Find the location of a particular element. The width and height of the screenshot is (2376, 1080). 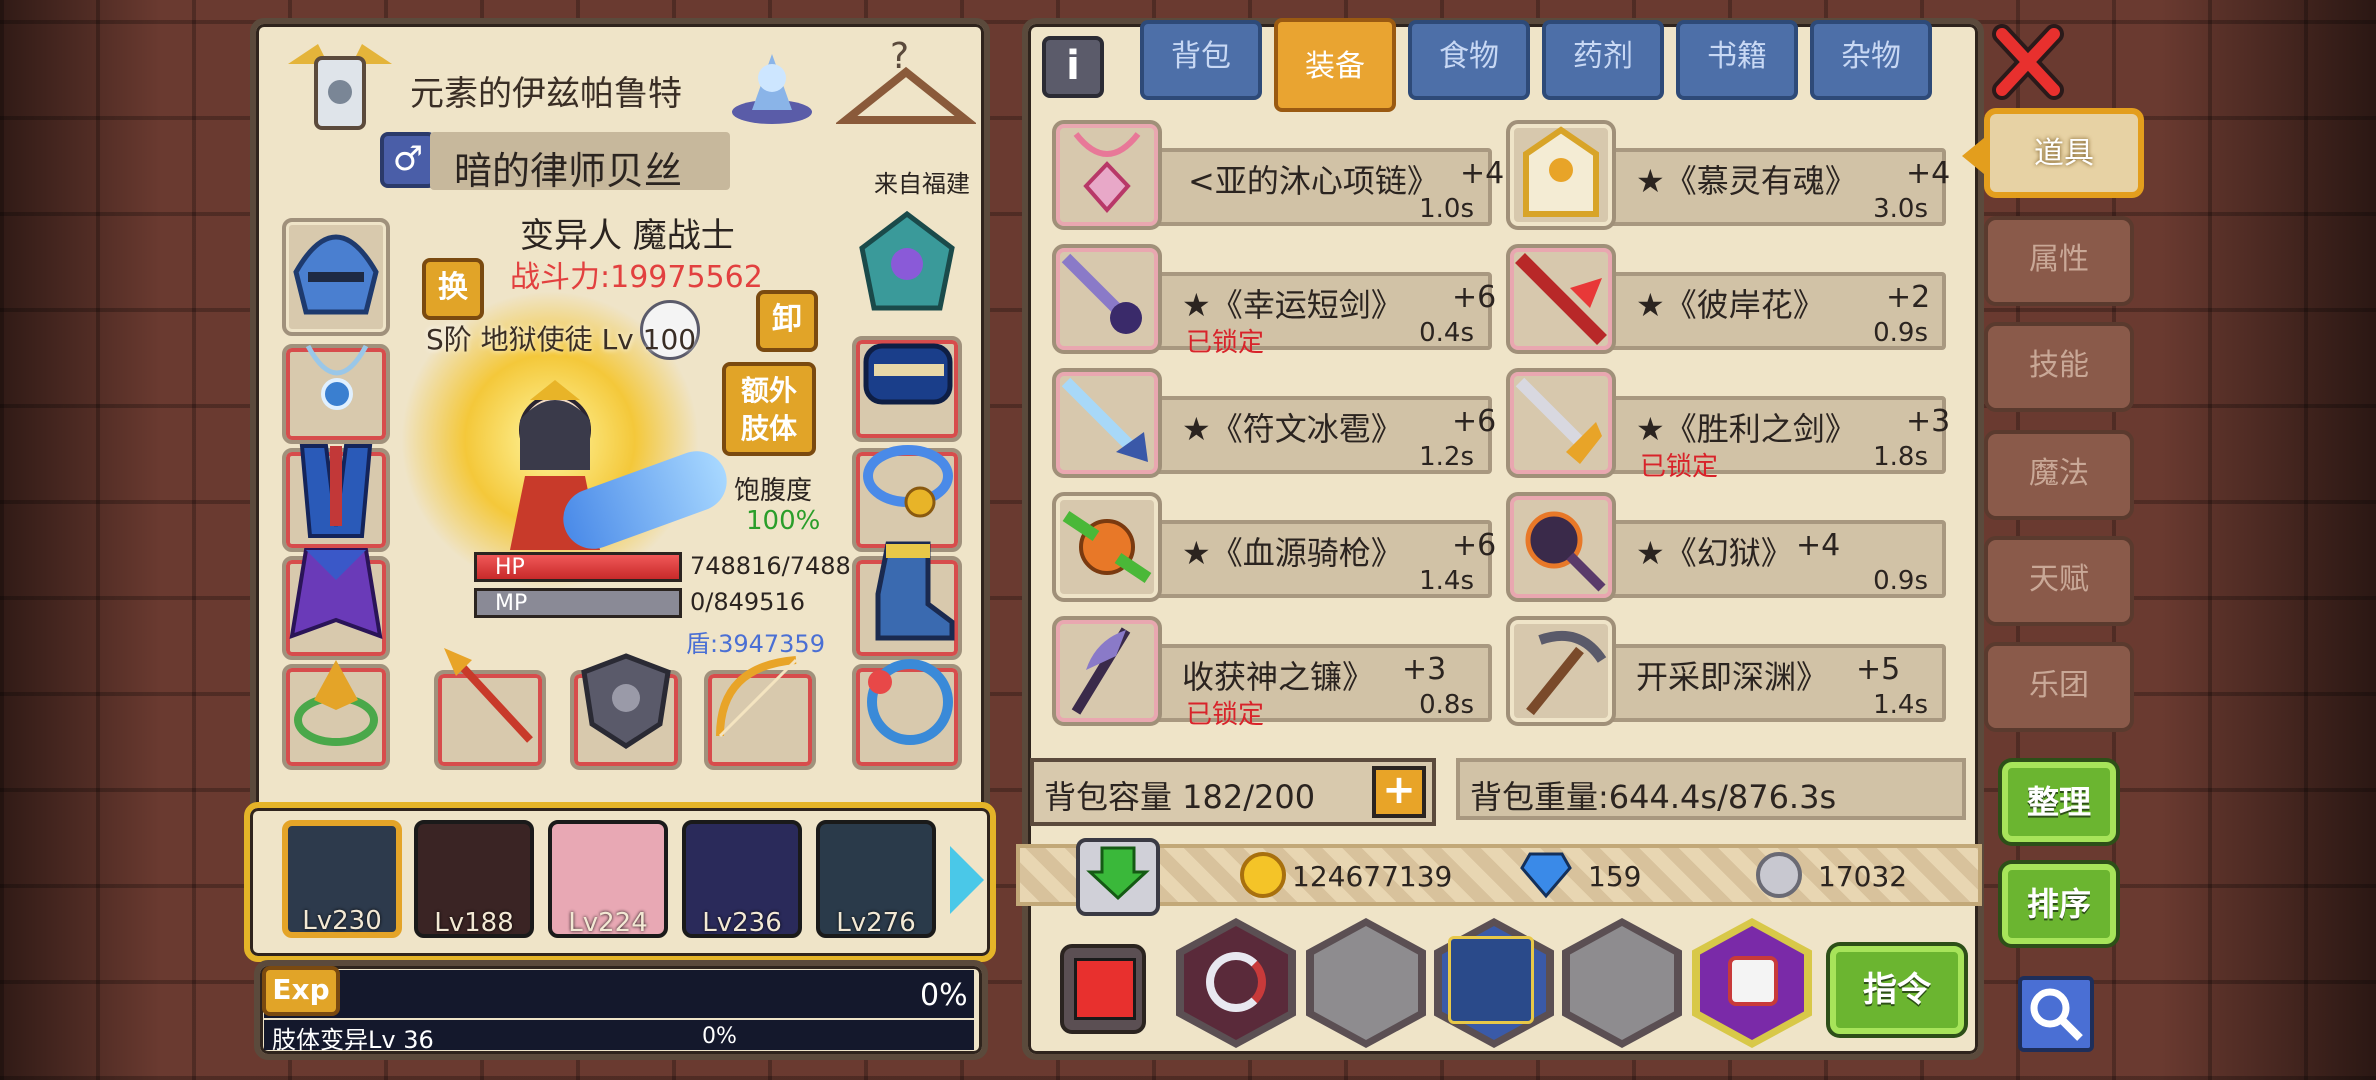

origin-label: 来自福建 is located at coordinates (922, 184).